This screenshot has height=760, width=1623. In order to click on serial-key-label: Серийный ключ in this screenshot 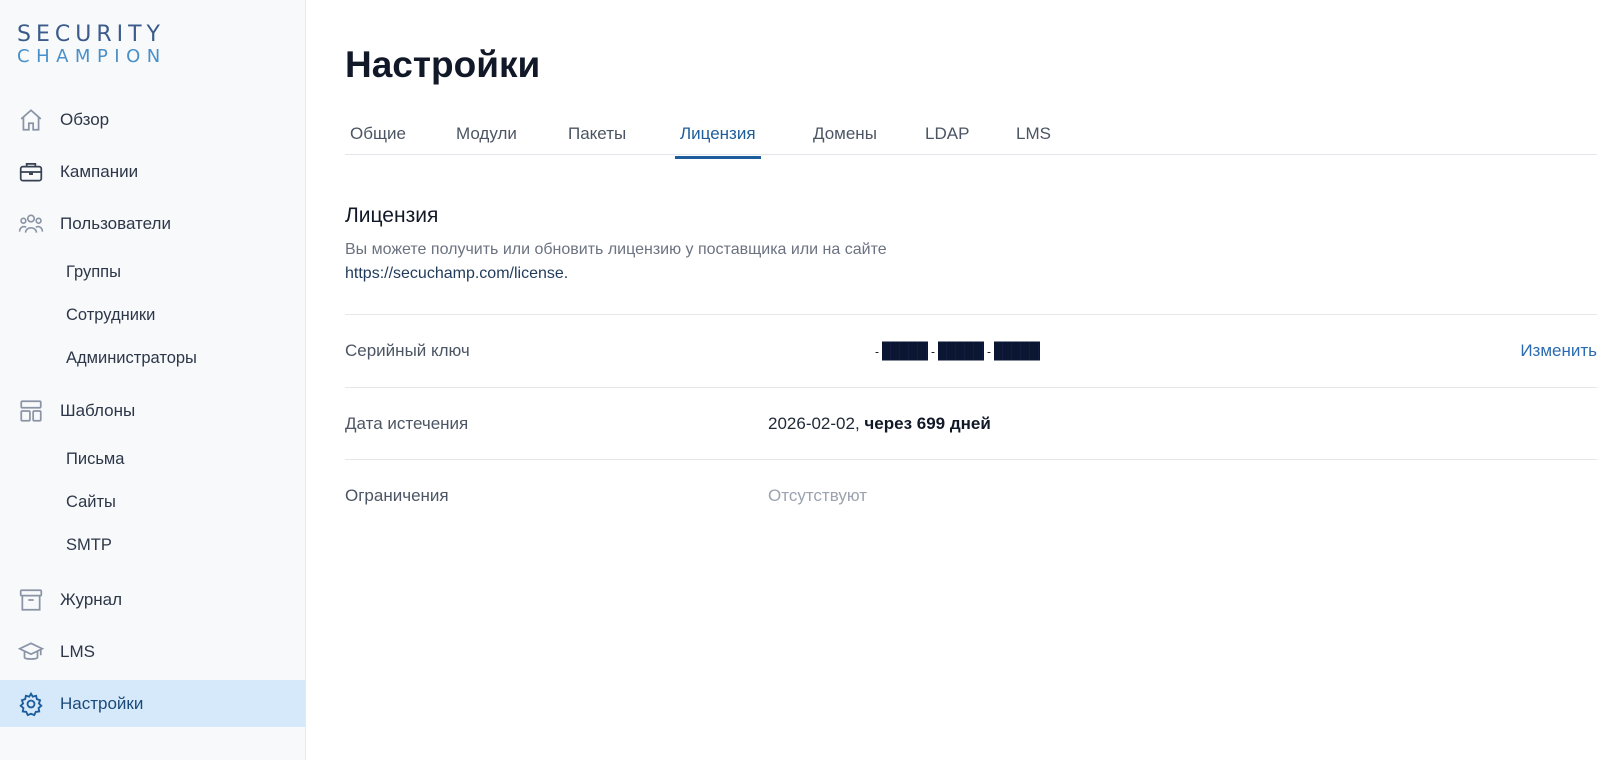, I will do `click(407, 350)`.